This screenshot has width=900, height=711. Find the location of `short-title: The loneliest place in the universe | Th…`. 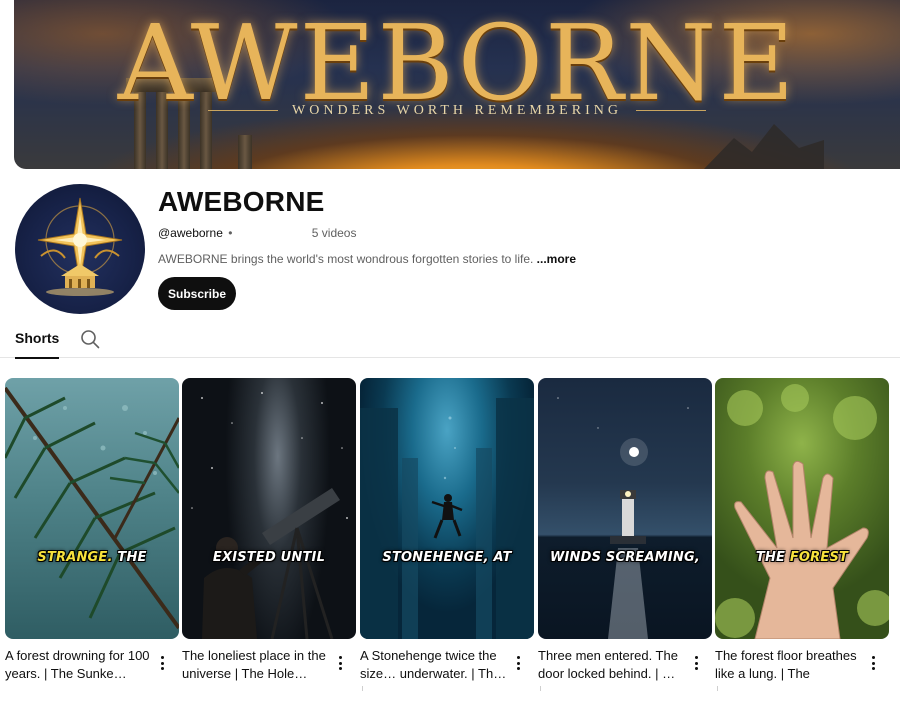

short-title: The loneliest place in the universe | Th… is located at coordinates (256, 665).